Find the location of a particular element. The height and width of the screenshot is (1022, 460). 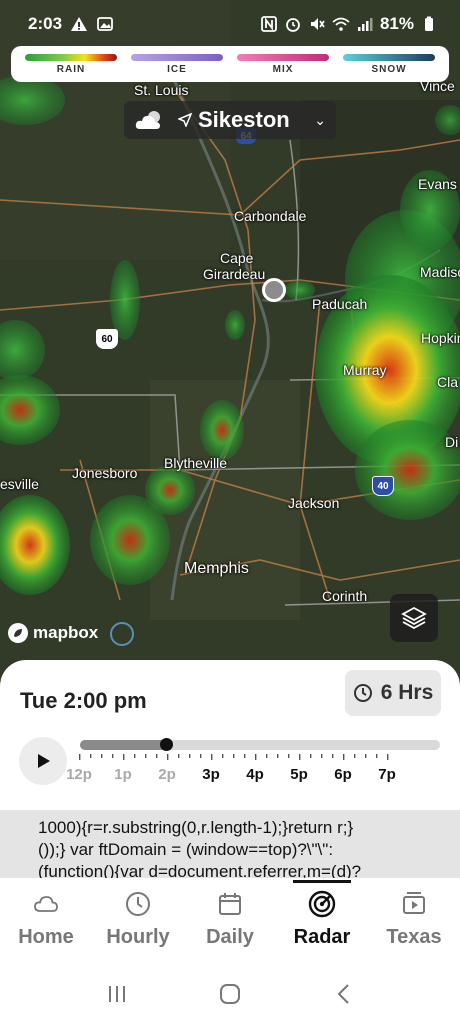

back-button is located at coordinates (343, 994).